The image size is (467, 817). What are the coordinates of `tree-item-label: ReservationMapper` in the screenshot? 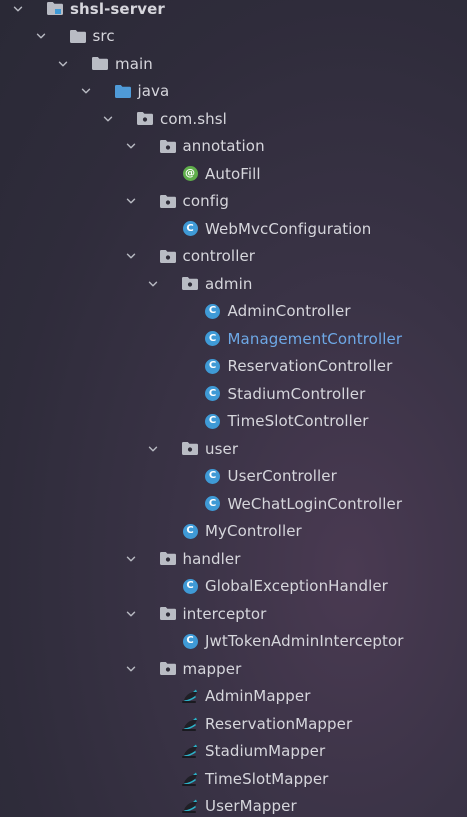 It's located at (279, 723).